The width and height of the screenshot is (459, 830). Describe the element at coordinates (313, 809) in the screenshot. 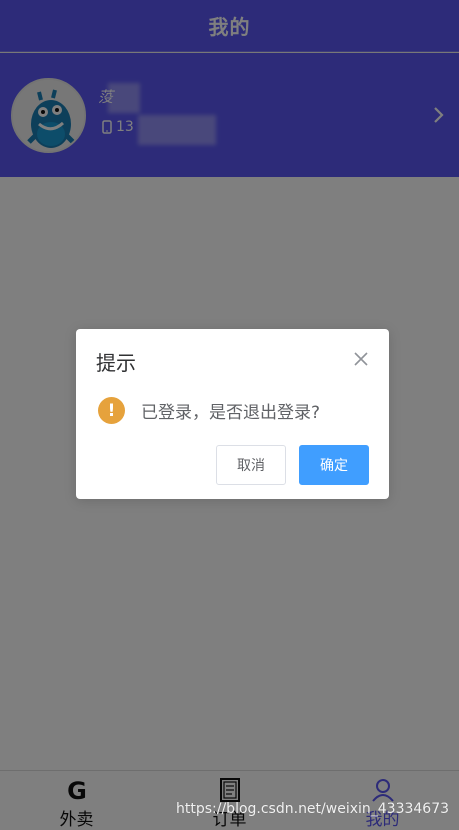

I see `watermark-text: https://blog.csdn.net/weixin_43334673` at that location.